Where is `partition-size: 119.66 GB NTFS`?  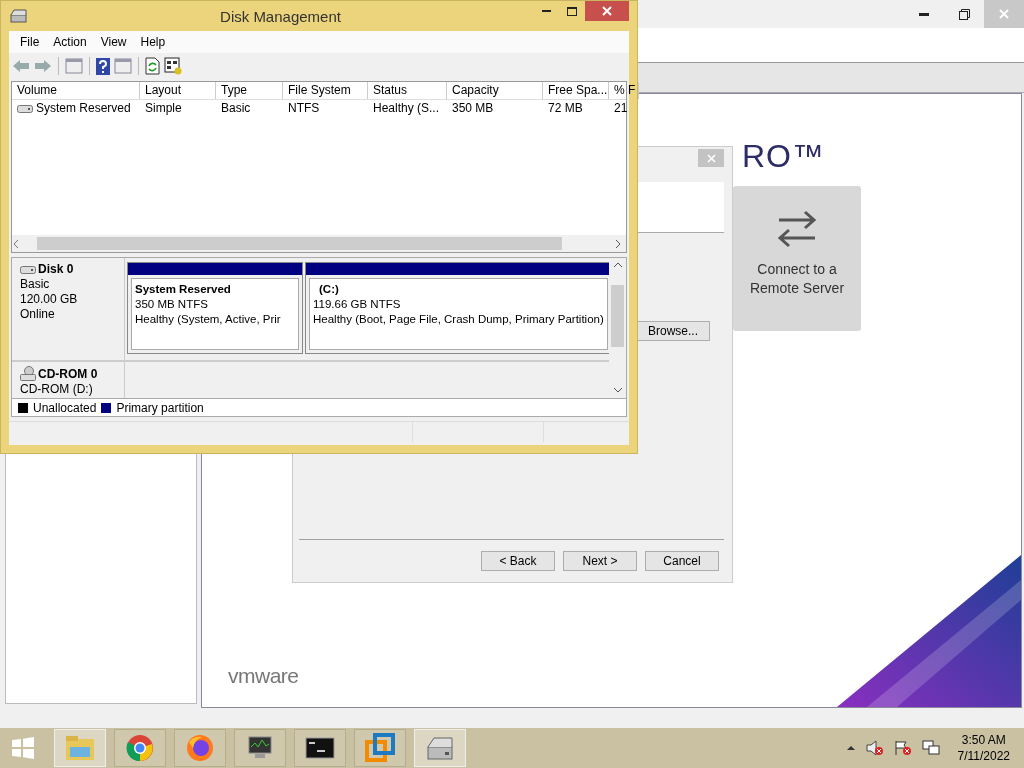
partition-size: 119.66 GB NTFS is located at coordinates (357, 304).